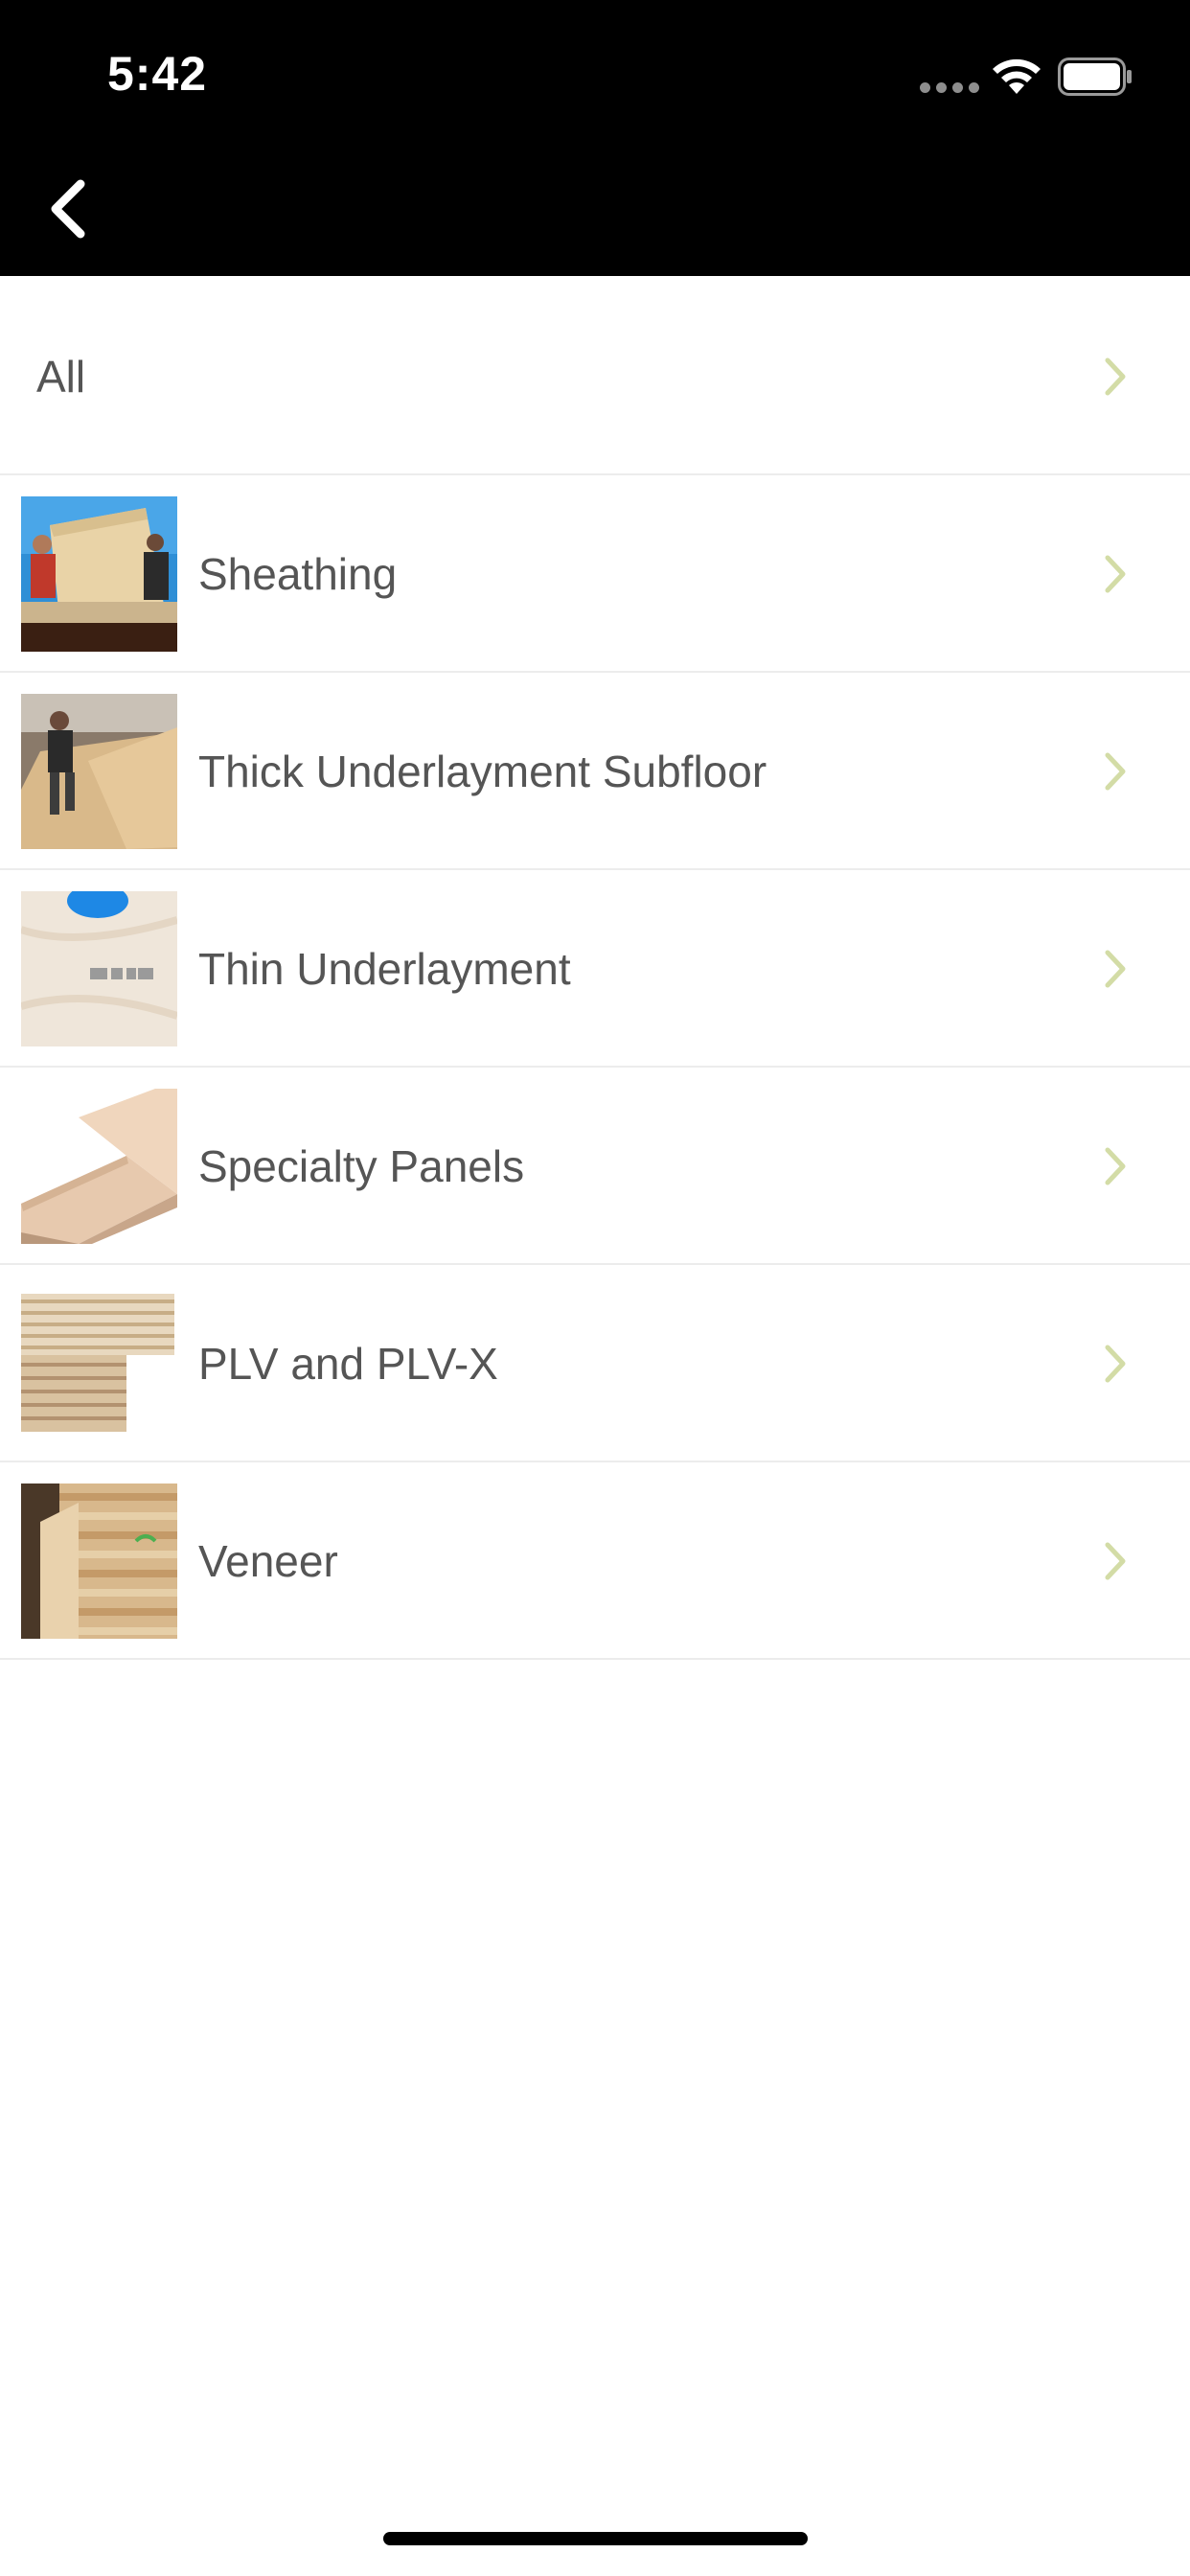 The width and height of the screenshot is (1190, 2576). Describe the element at coordinates (595, 1166) in the screenshot. I see `list-item-specialty-panels: Specialty Panels` at that location.